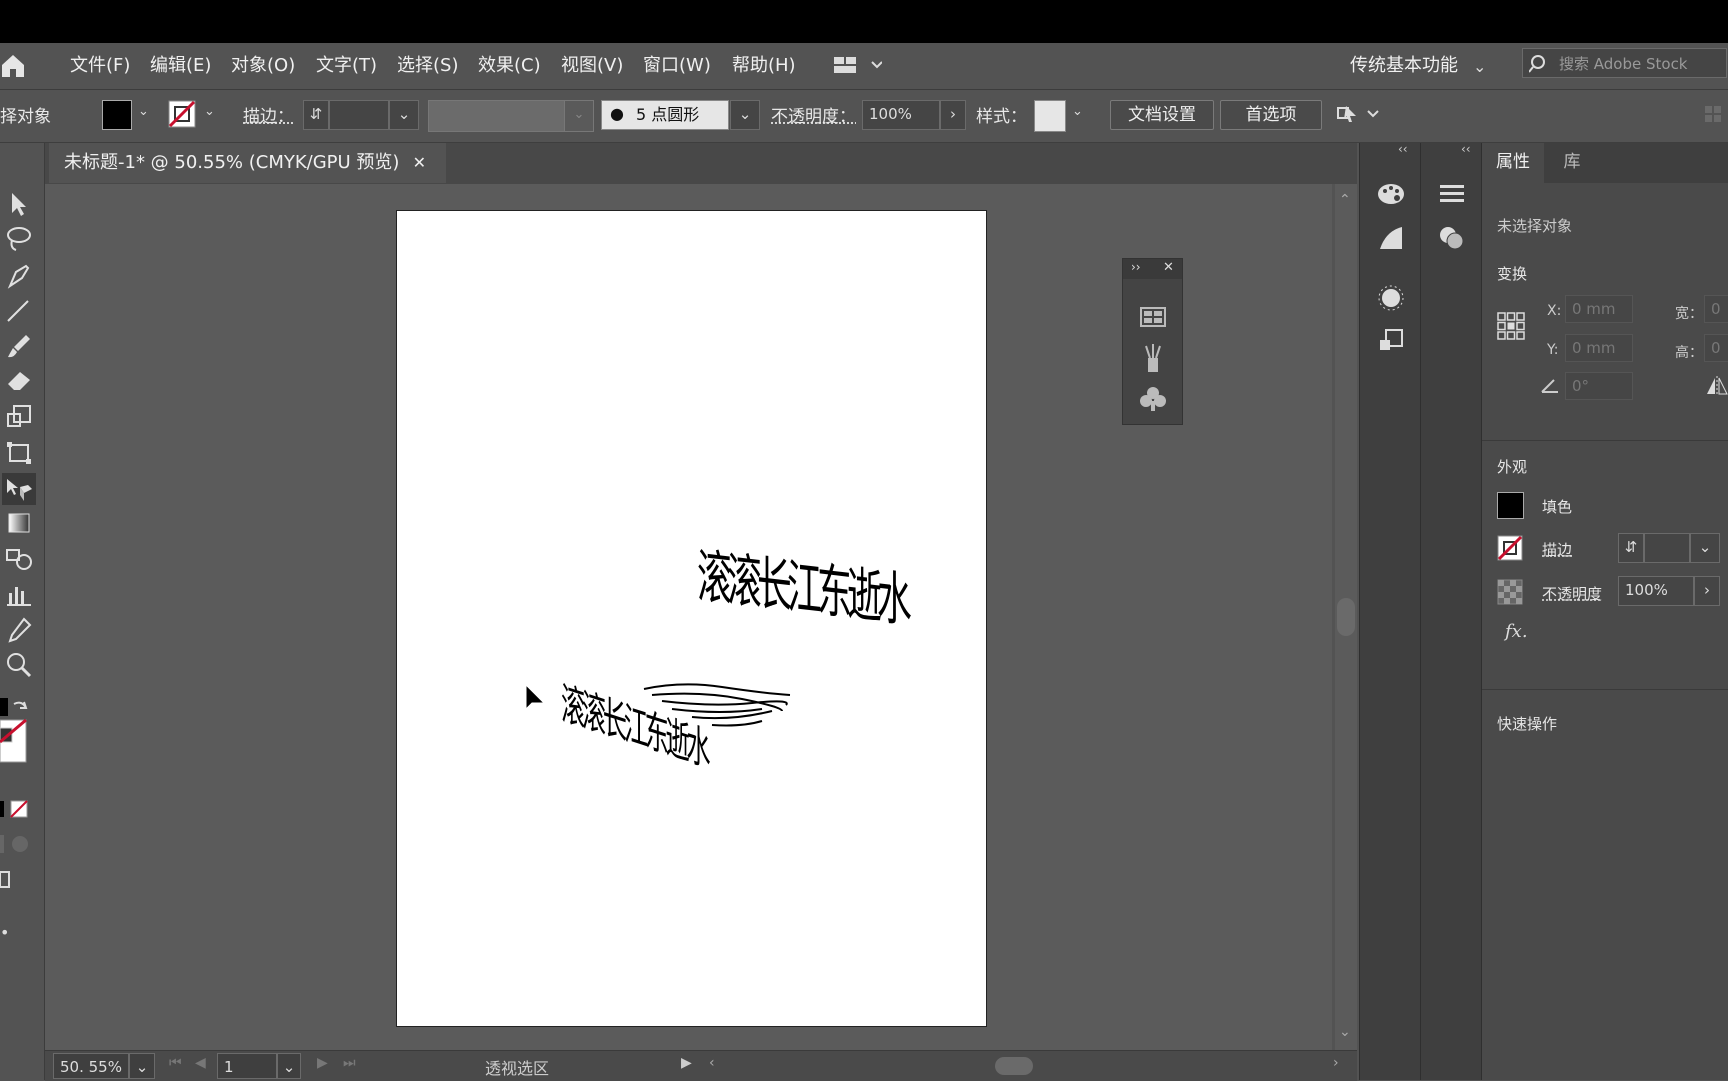  Describe the element at coordinates (1510, 548) in the screenshot. I see `appearance-stroke-swatch` at that location.